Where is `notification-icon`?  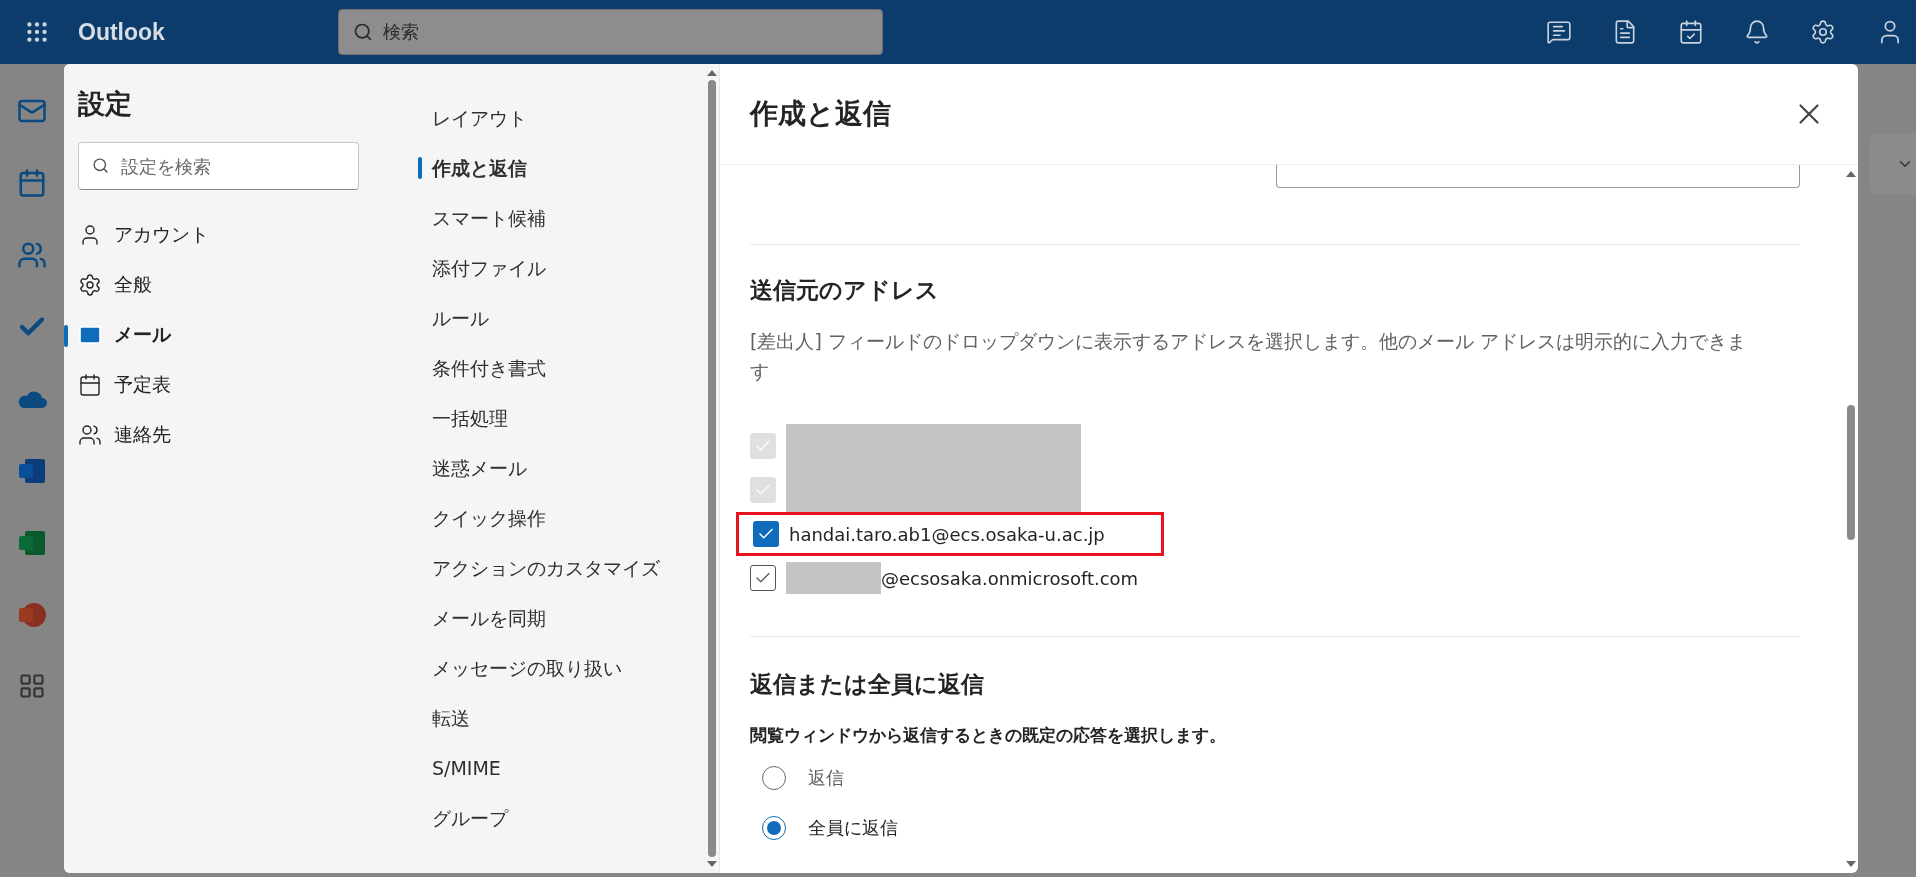
notification-icon is located at coordinates (1757, 32).